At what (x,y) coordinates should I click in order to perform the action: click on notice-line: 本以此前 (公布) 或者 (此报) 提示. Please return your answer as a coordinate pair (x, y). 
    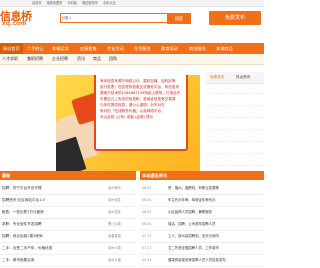
    Looking at the image, I should click on (127, 117).